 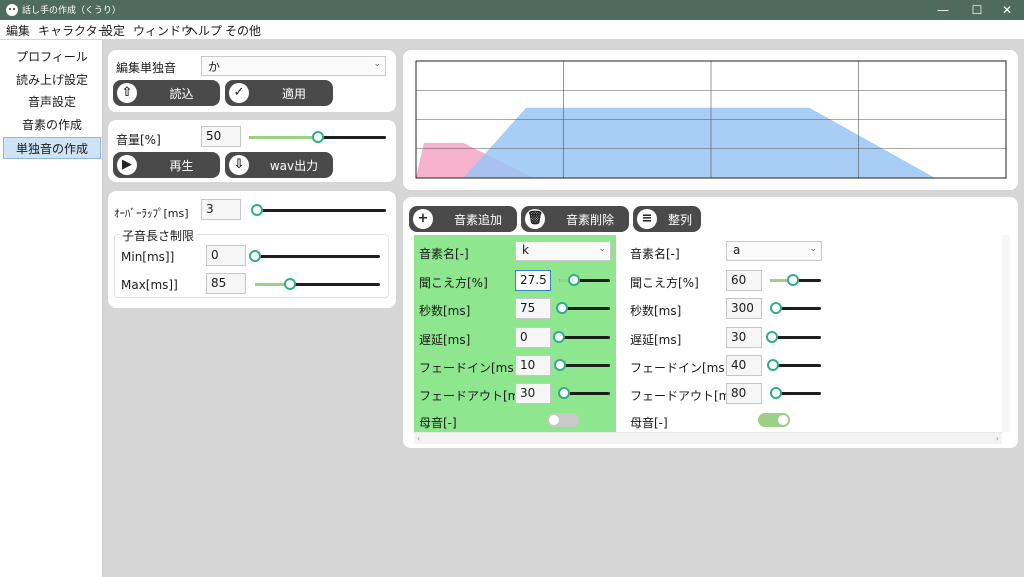 I want to click on menu-other: その他, so click(x=243, y=30).